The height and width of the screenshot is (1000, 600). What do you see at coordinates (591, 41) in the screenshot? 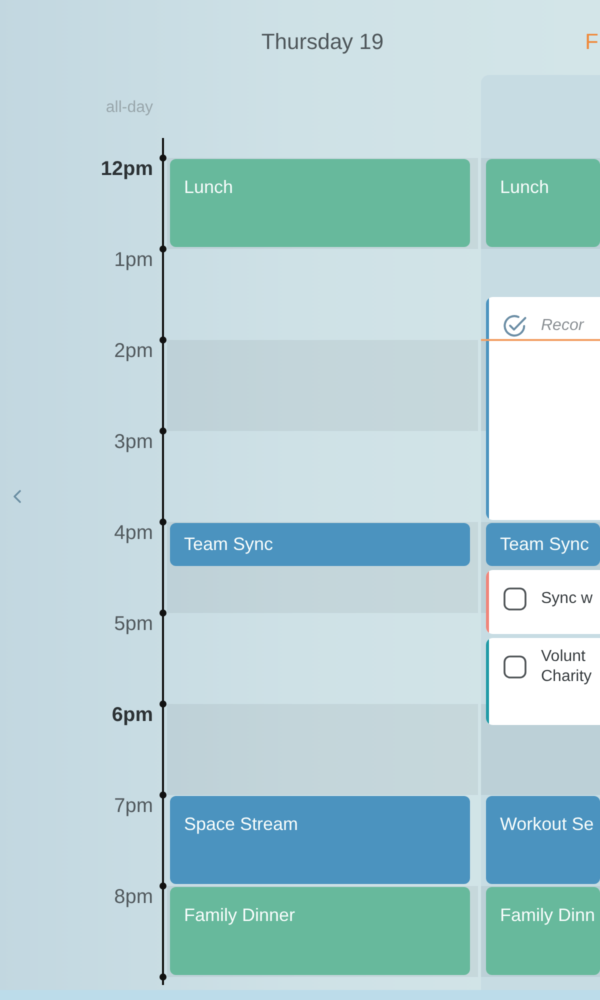
I see `day-header: F` at bounding box center [591, 41].